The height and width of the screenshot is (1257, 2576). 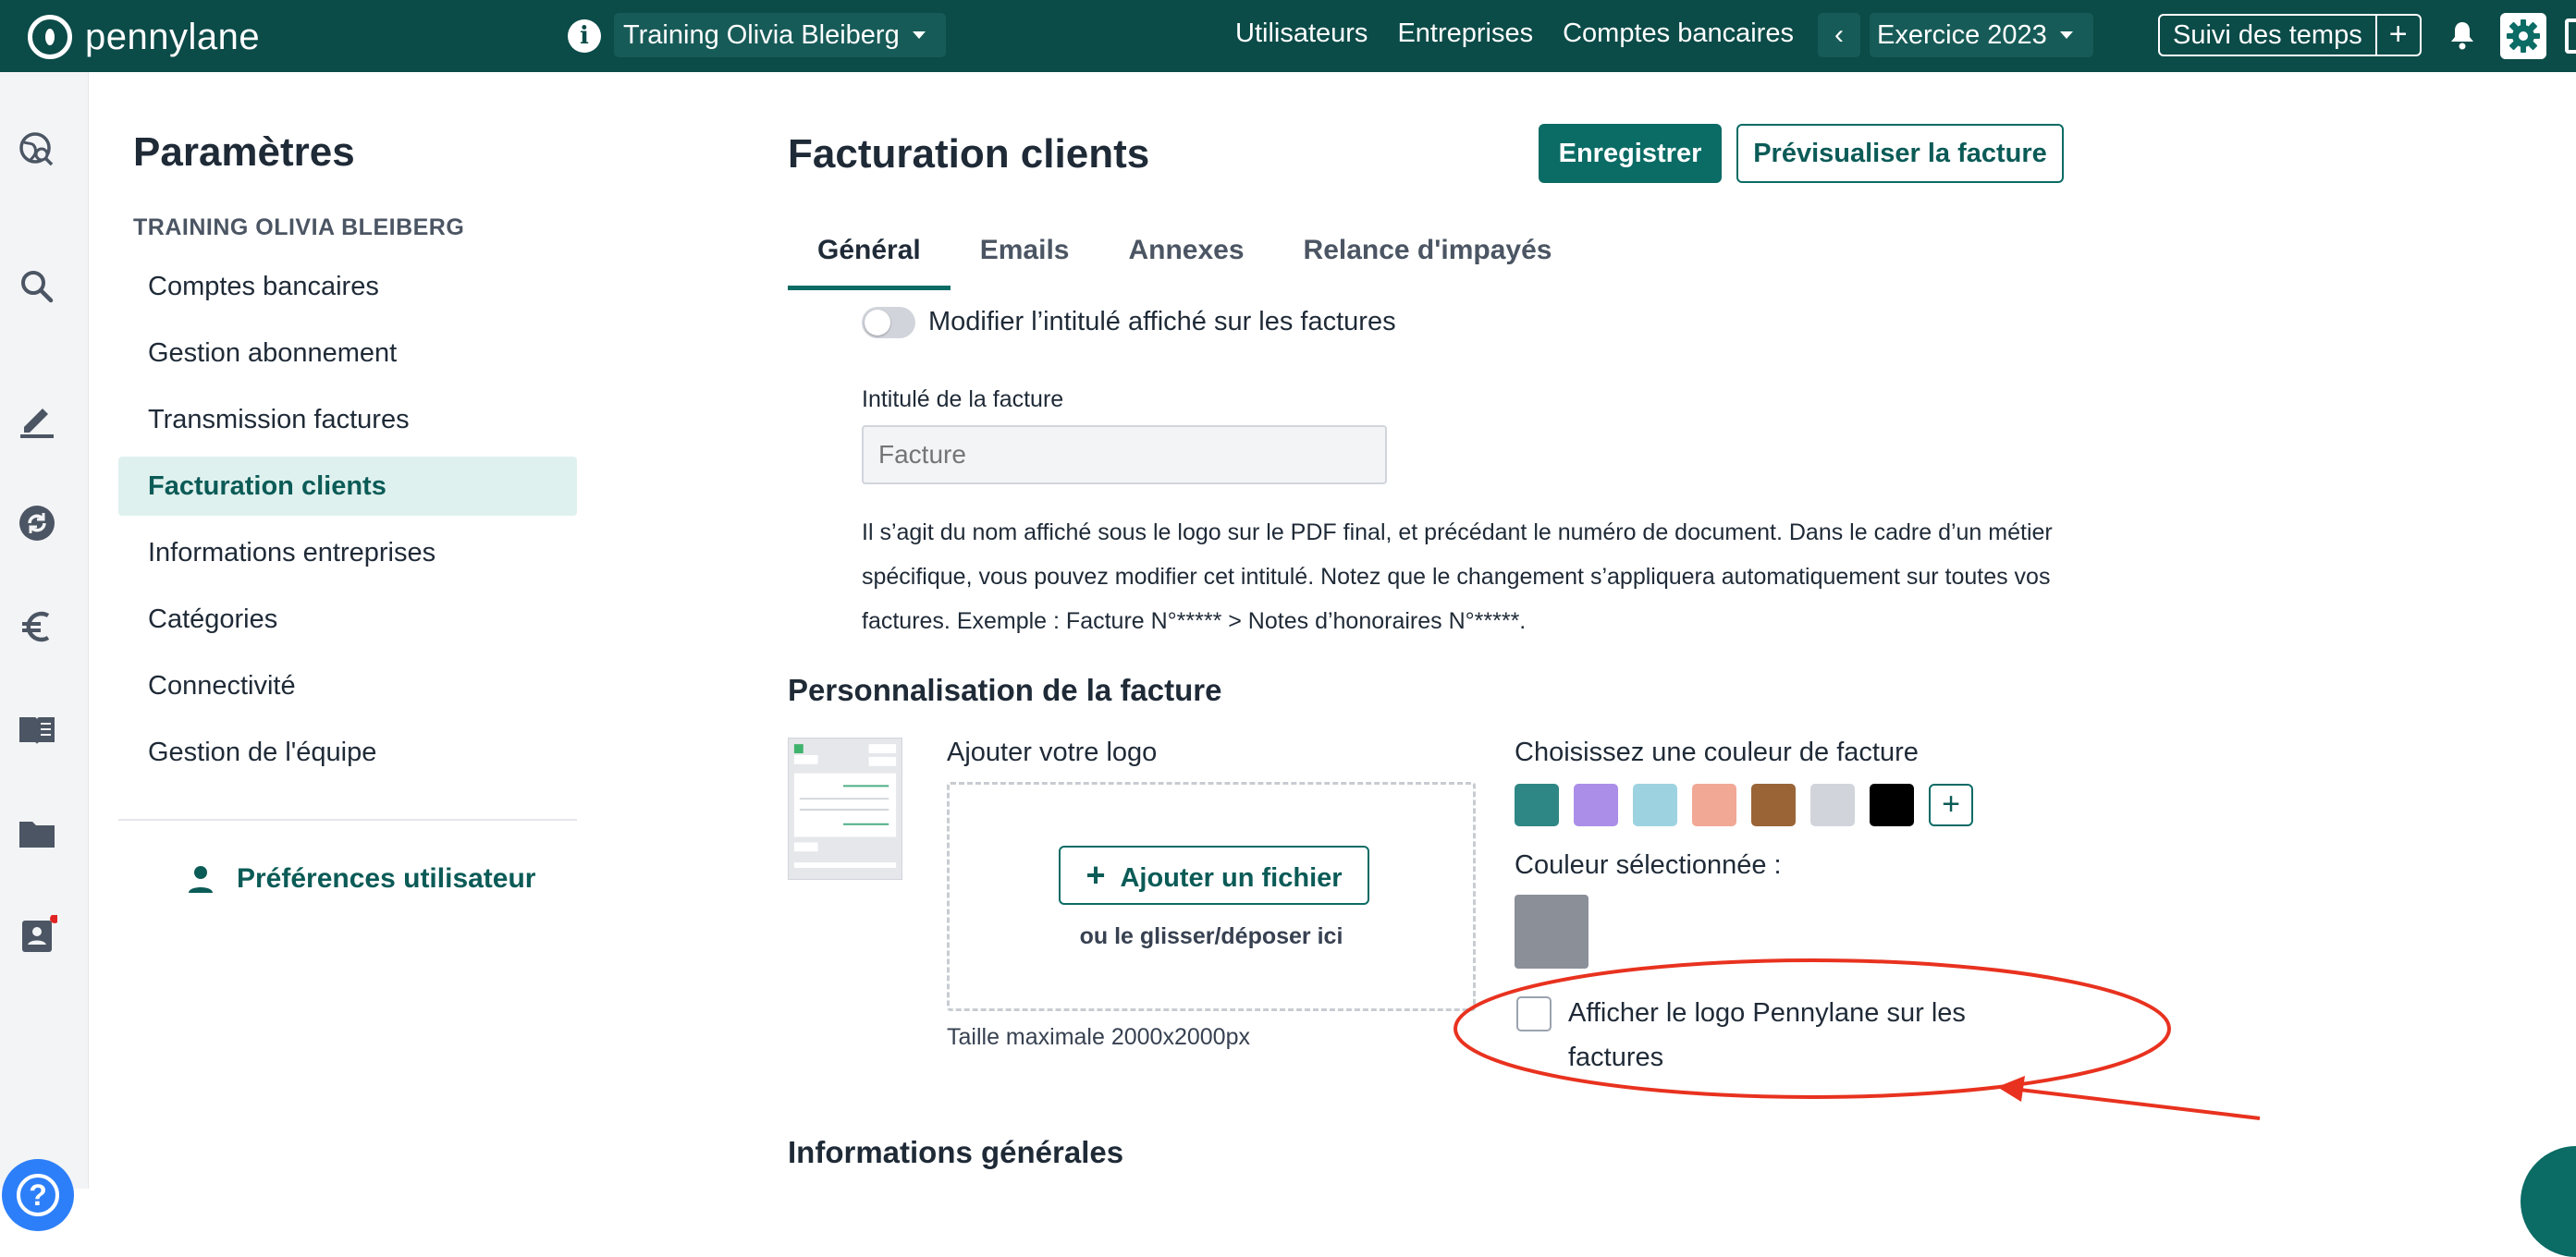 I want to click on user-icon, so click(x=201, y=880).